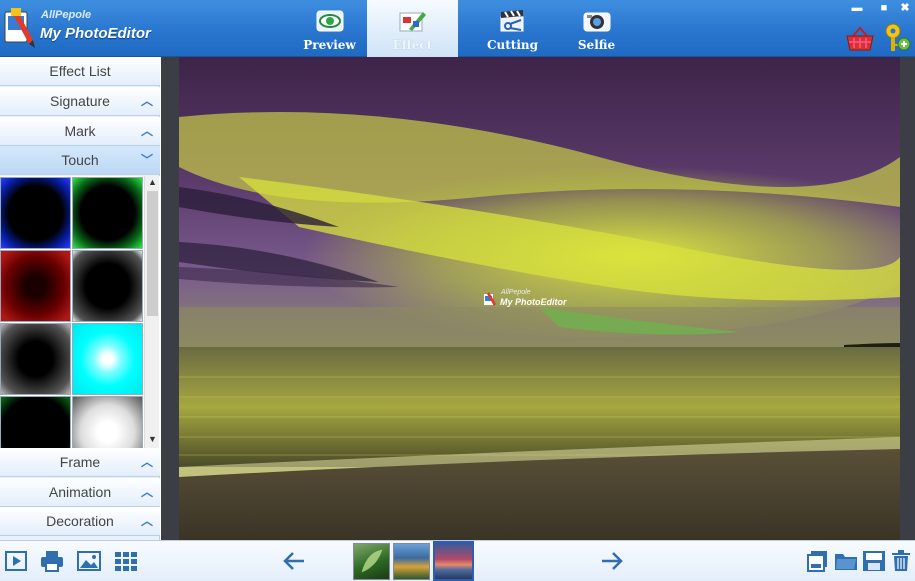 This screenshot has width=915, height=581. Describe the element at coordinates (874, 561) in the screenshot. I see `save-icon` at that location.